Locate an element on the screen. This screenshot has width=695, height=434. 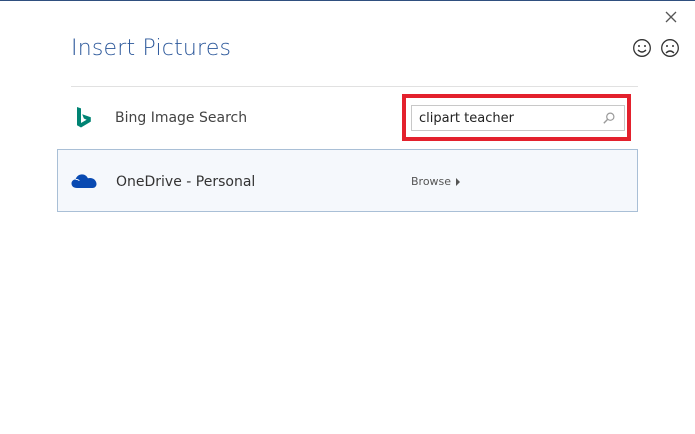
send-frown-button is located at coordinates (670, 48).